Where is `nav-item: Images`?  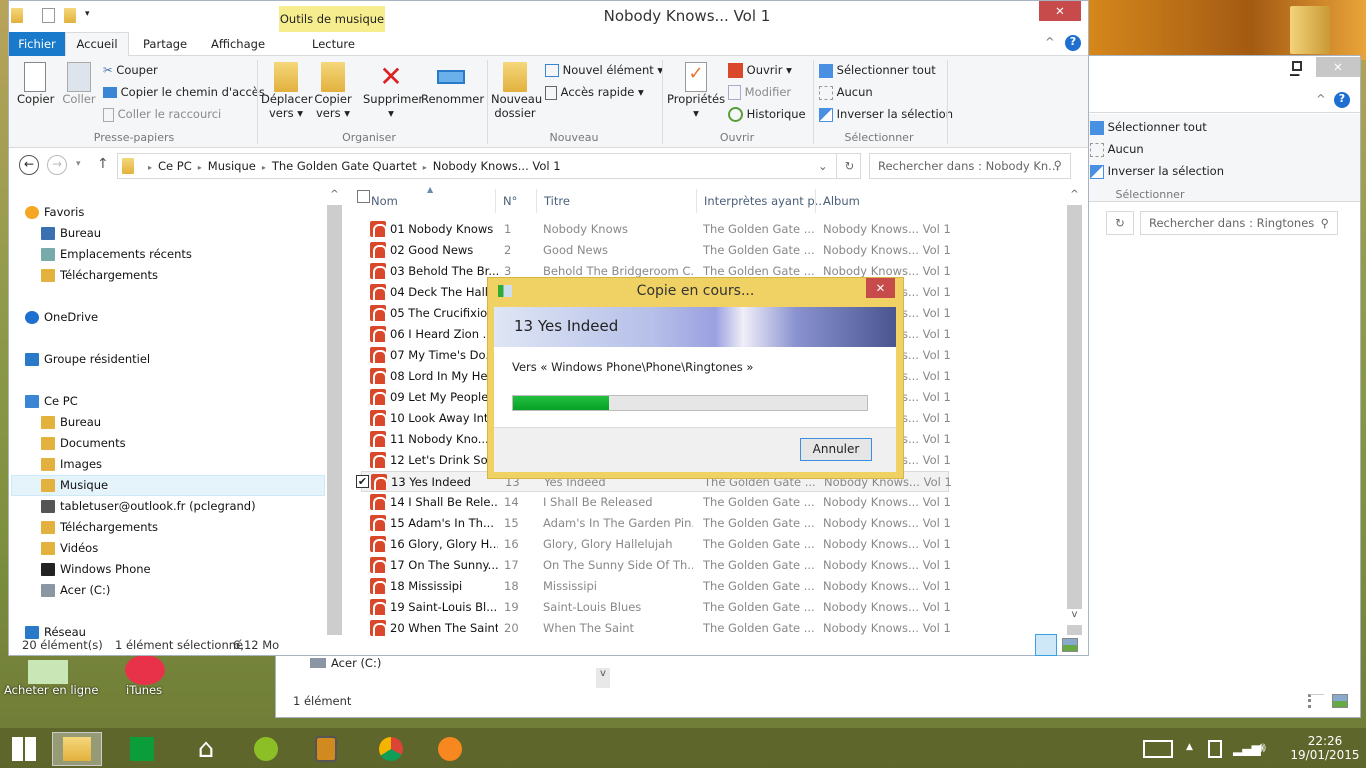
nav-item: Images is located at coordinates (71, 464).